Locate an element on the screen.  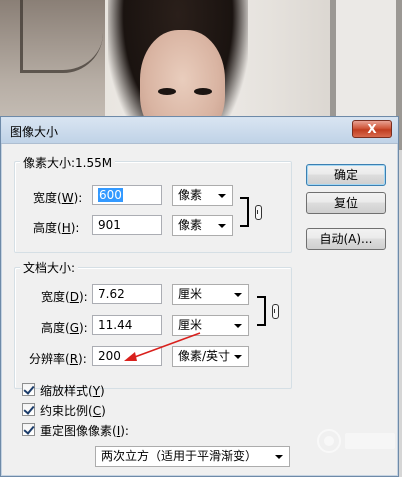
annotation-arrow is located at coordinates (162, 346).